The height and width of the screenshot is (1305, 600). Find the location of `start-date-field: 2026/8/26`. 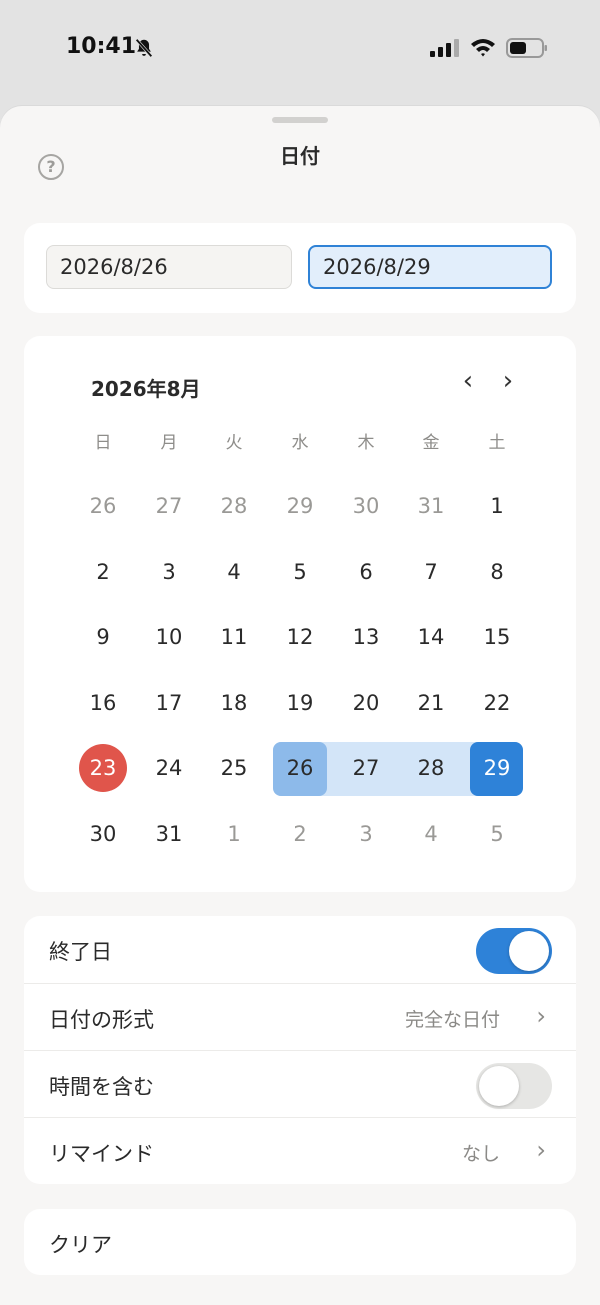

start-date-field: 2026/8/26 is located at coordinates (169, 267).